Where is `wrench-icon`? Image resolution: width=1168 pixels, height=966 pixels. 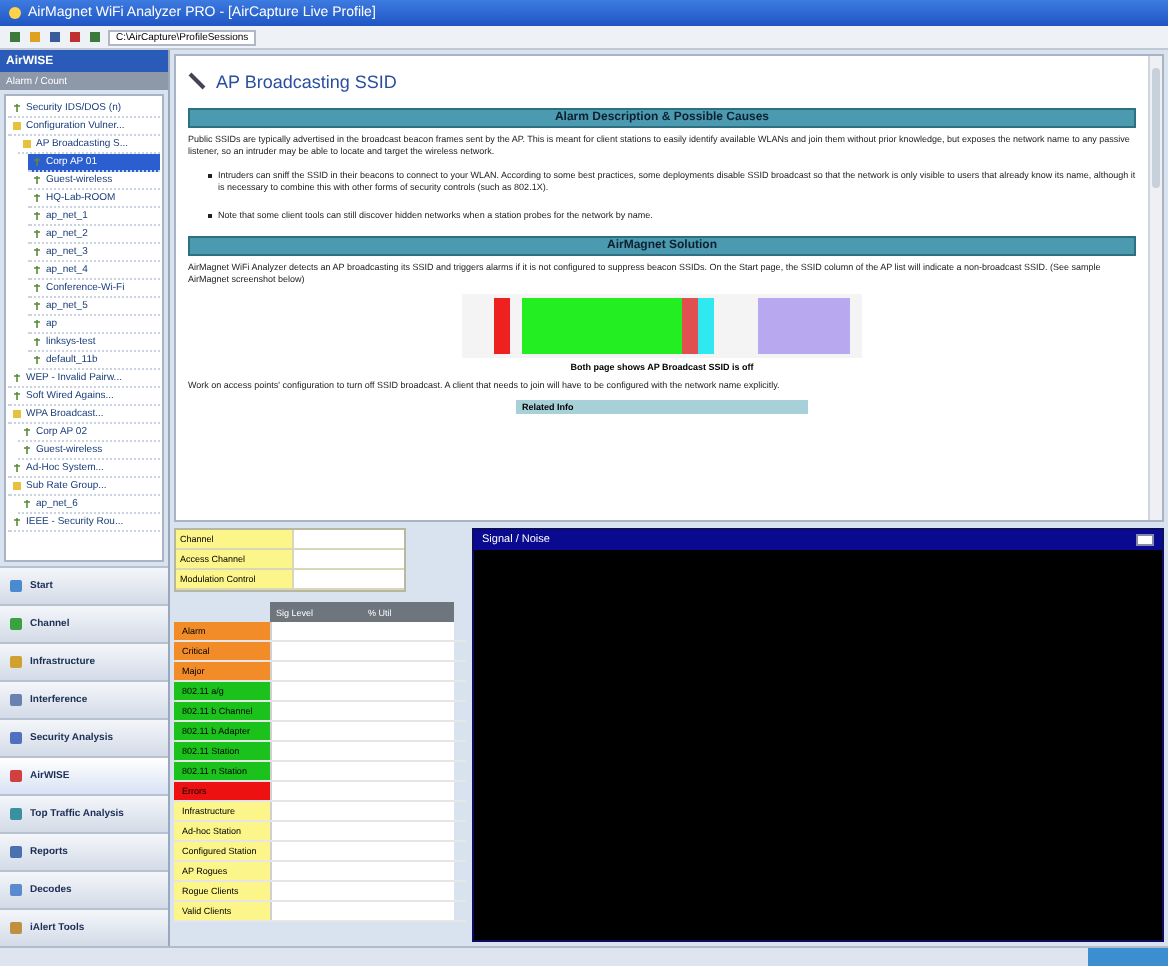 wrench-icon is located at coordinates (198, 82).